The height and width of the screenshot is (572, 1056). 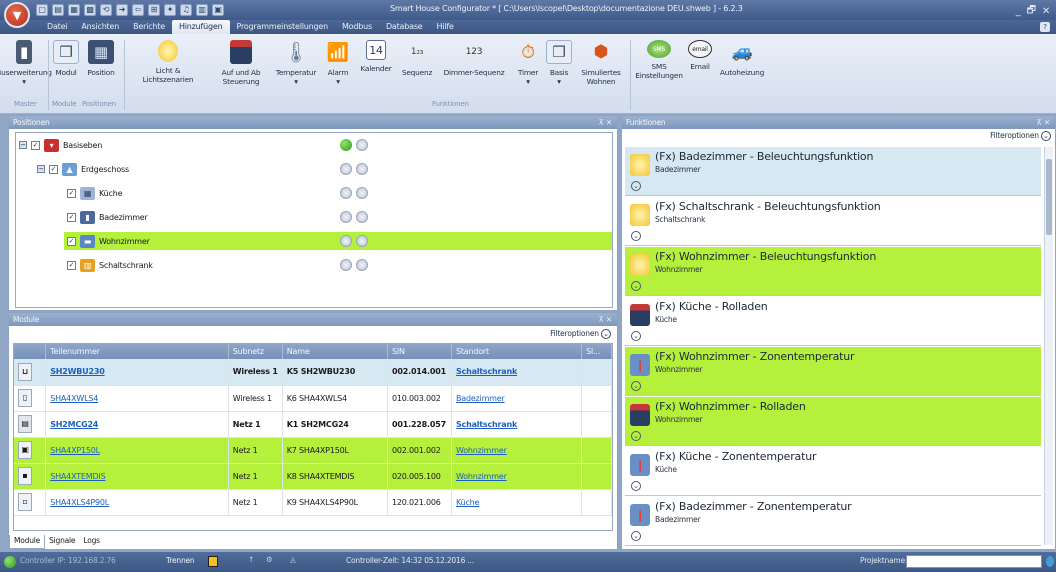 What do you see at coordinates (1045, 27) in the screenshot?
I see `help-icon: ?` at bounding box center [1045, 27].